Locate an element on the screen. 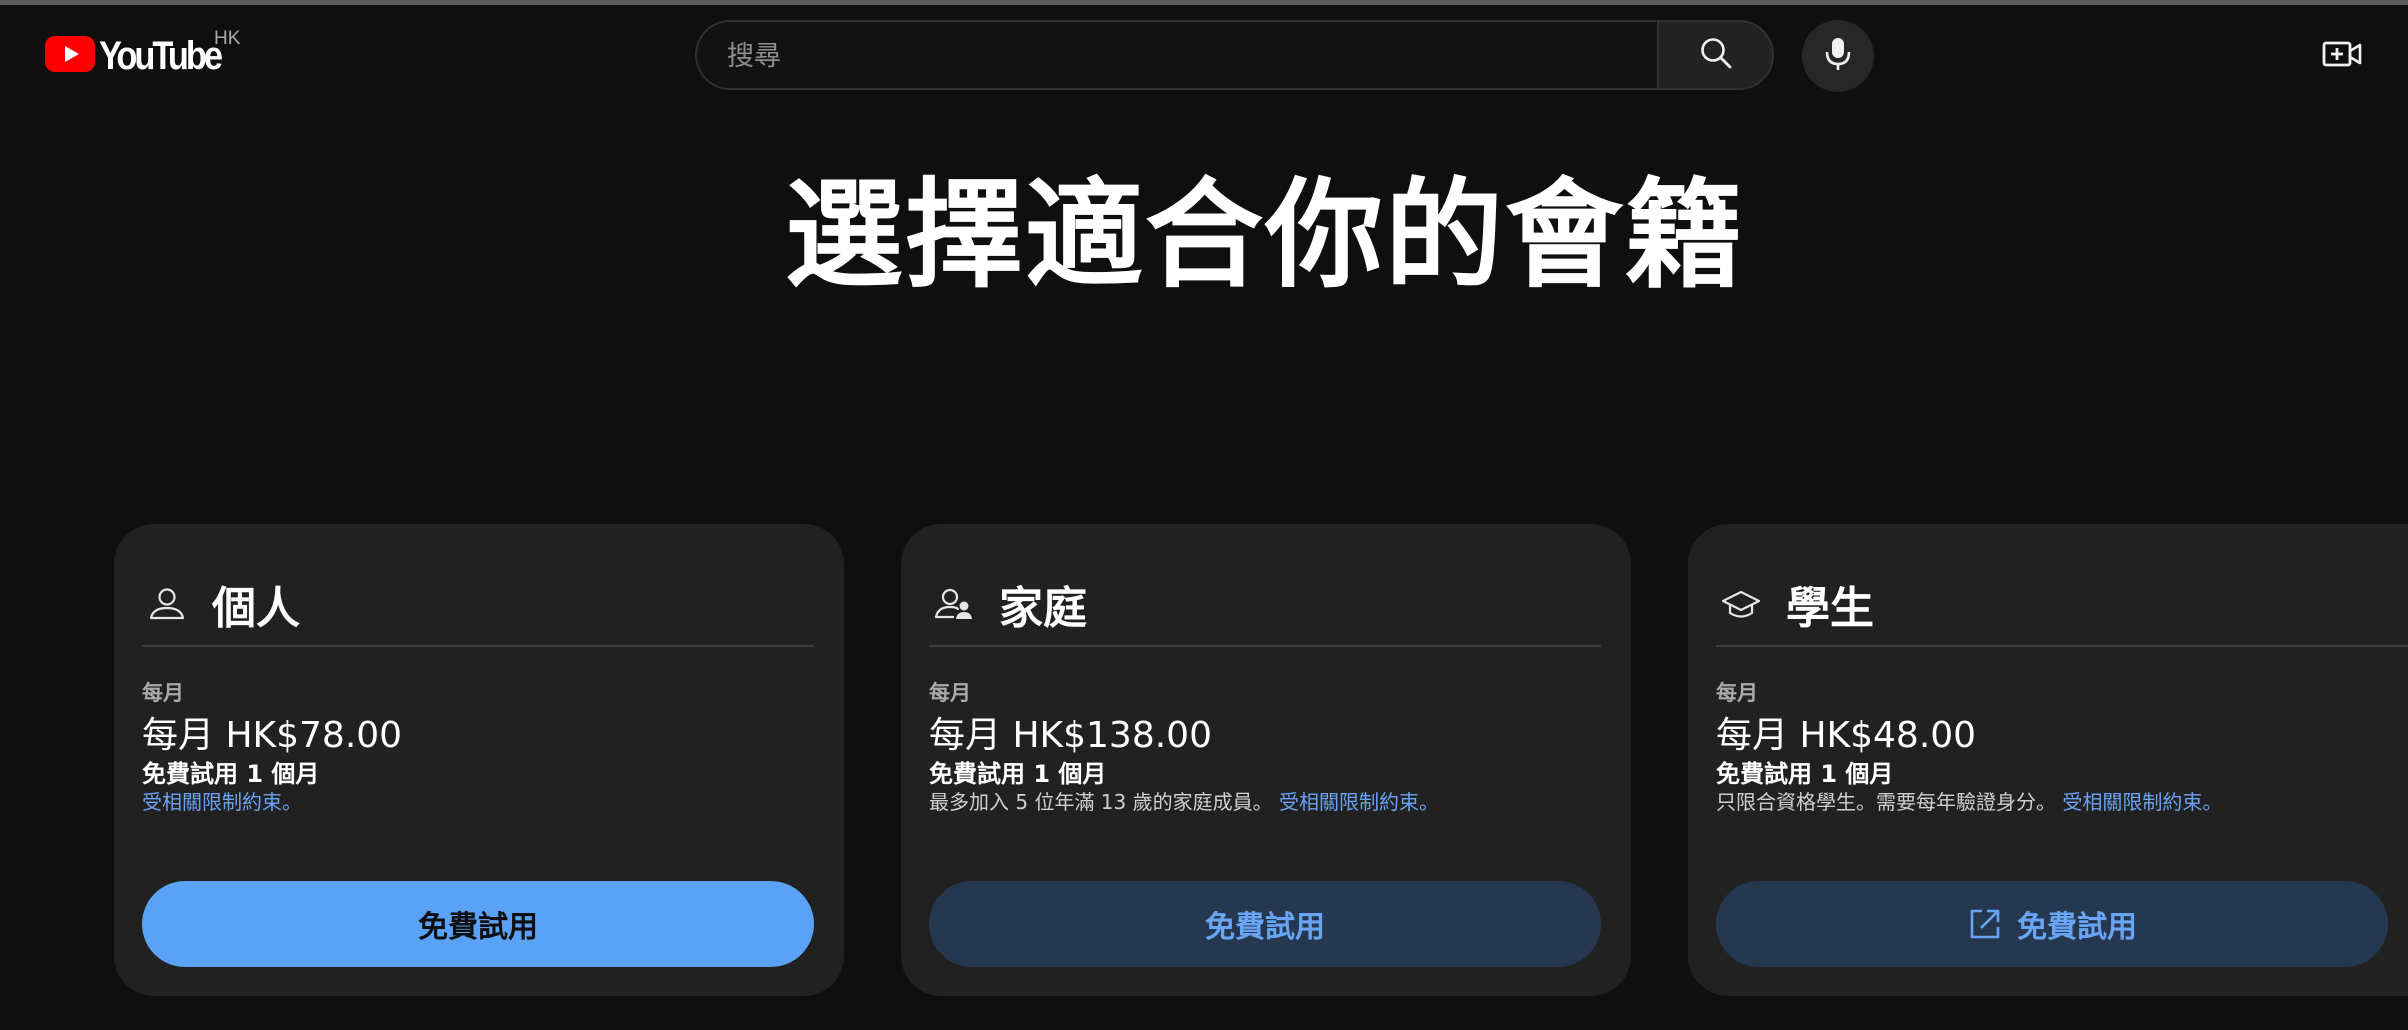 The height and width of the screenshot is (1030, 2408). free-trial-button-individual: 免費試用 is located at coordinates (478, 924).